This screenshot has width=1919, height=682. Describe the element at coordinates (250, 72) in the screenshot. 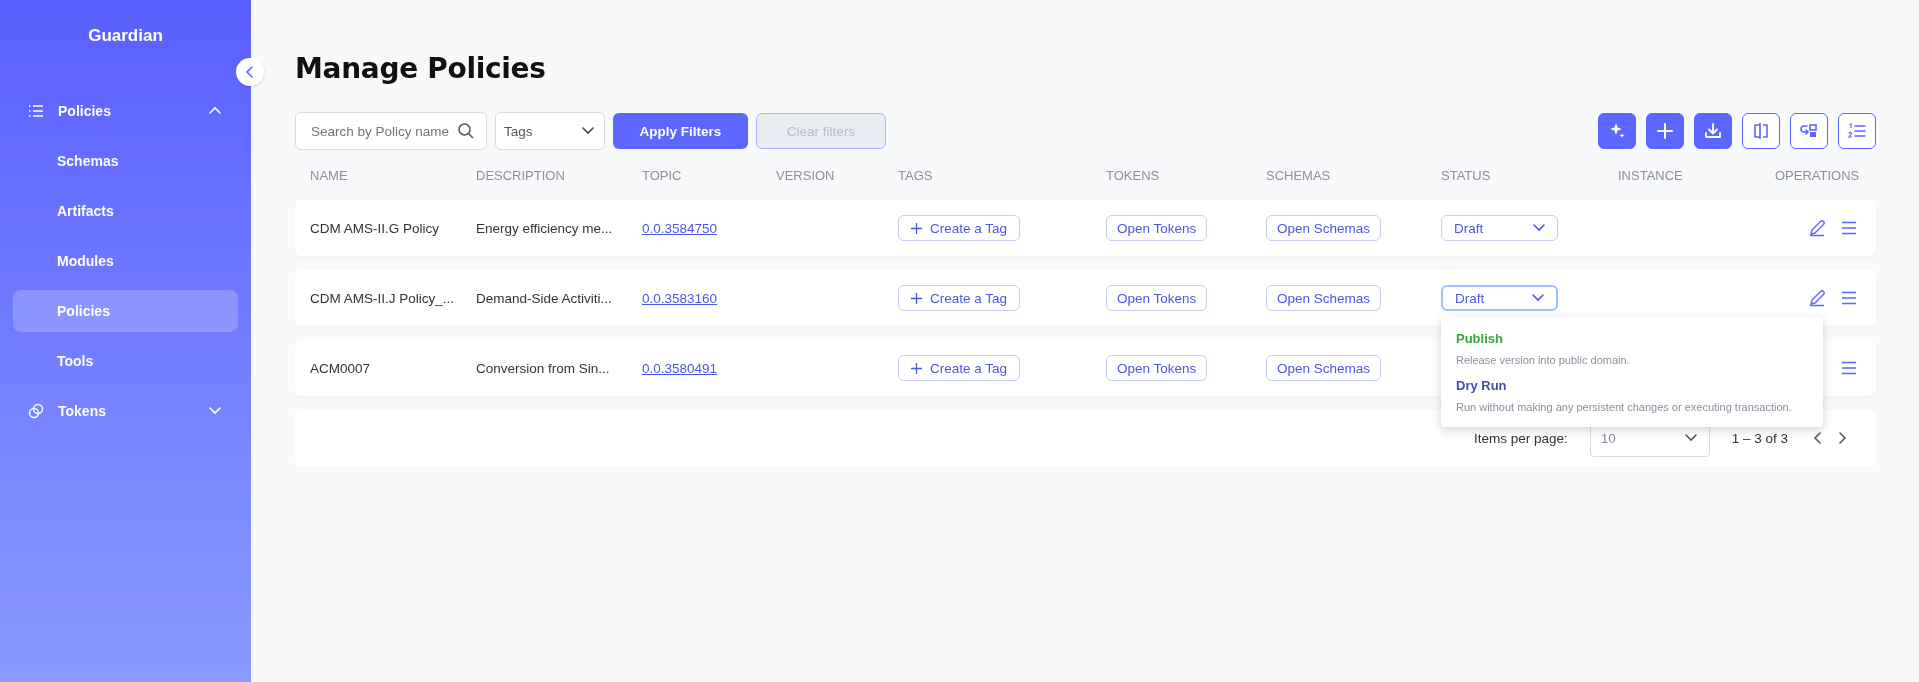

I see `collapse-button` at that location.